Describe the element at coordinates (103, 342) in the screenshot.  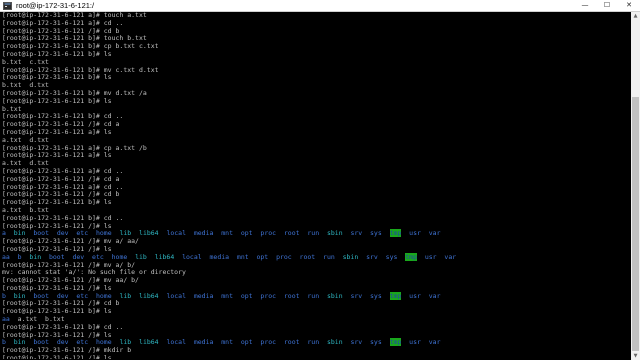
I see `directory-entry: home` at that location.